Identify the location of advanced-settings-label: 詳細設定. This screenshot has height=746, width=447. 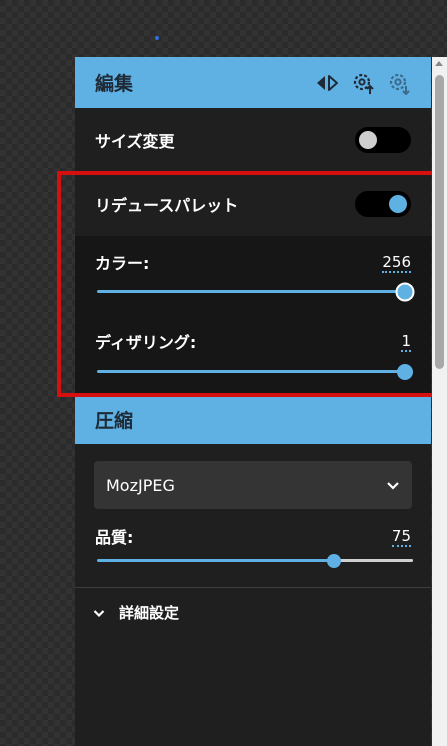
(149, 613).